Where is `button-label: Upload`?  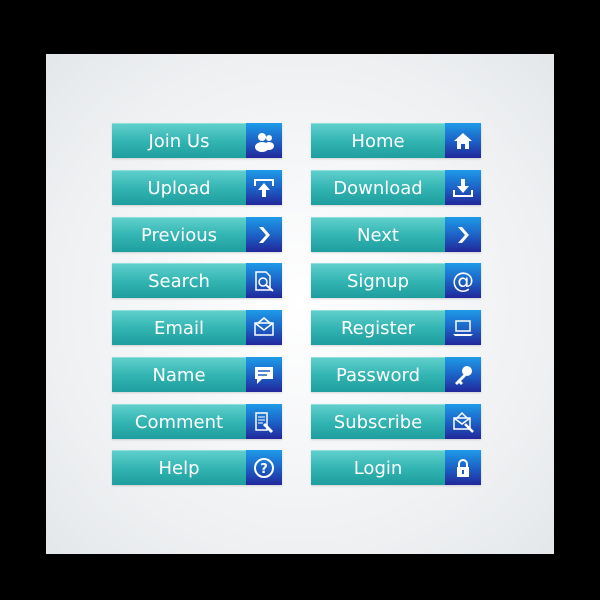
button-label: Upload is located at coordinates (179, 187).